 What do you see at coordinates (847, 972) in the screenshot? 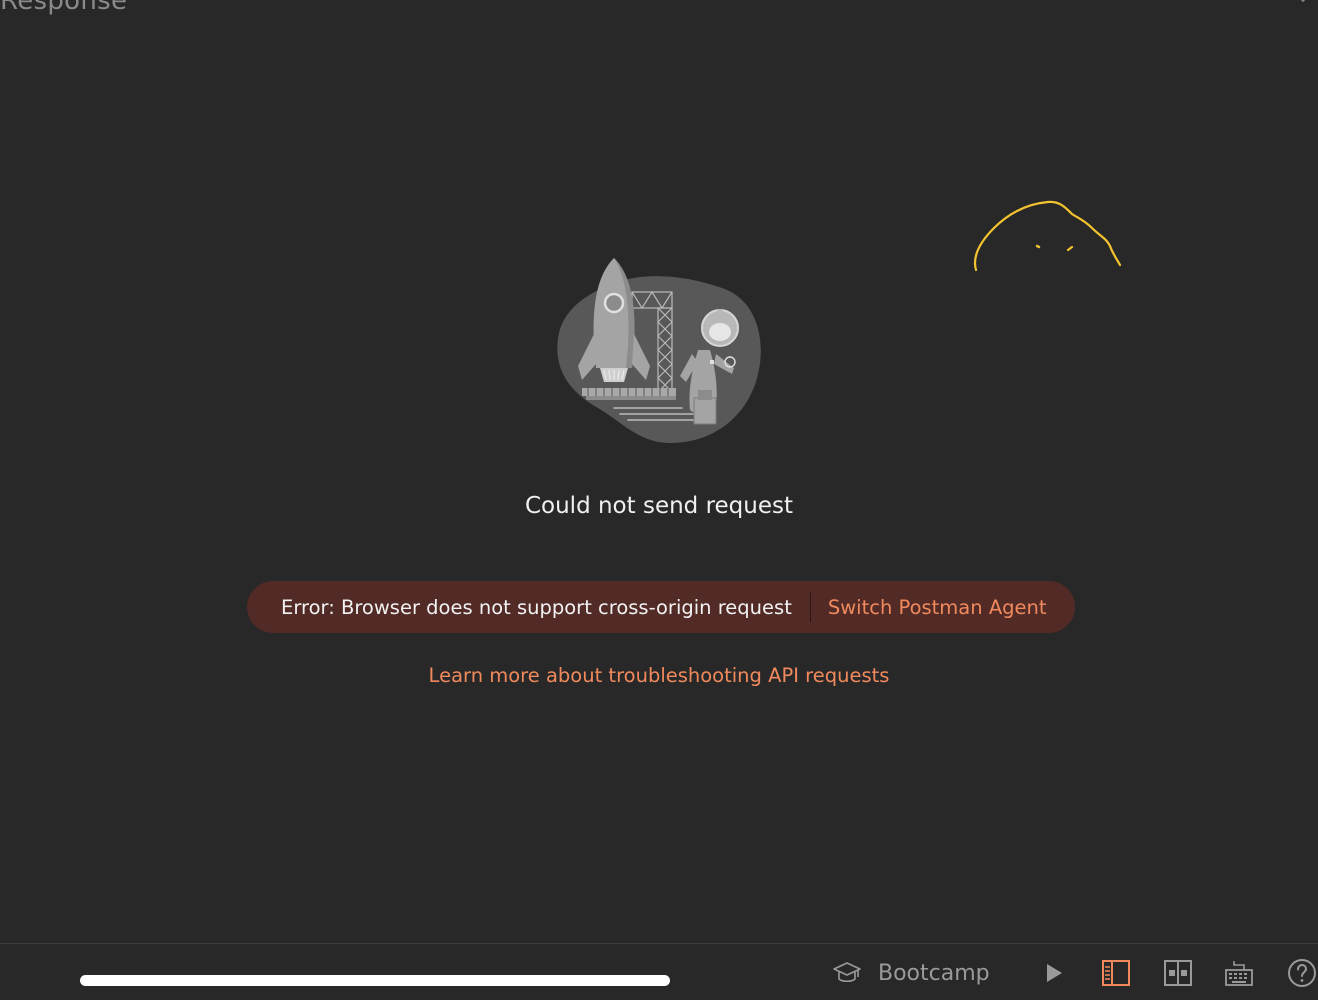
I see `graduation-cap-icon` at bounding box center [847, 972].